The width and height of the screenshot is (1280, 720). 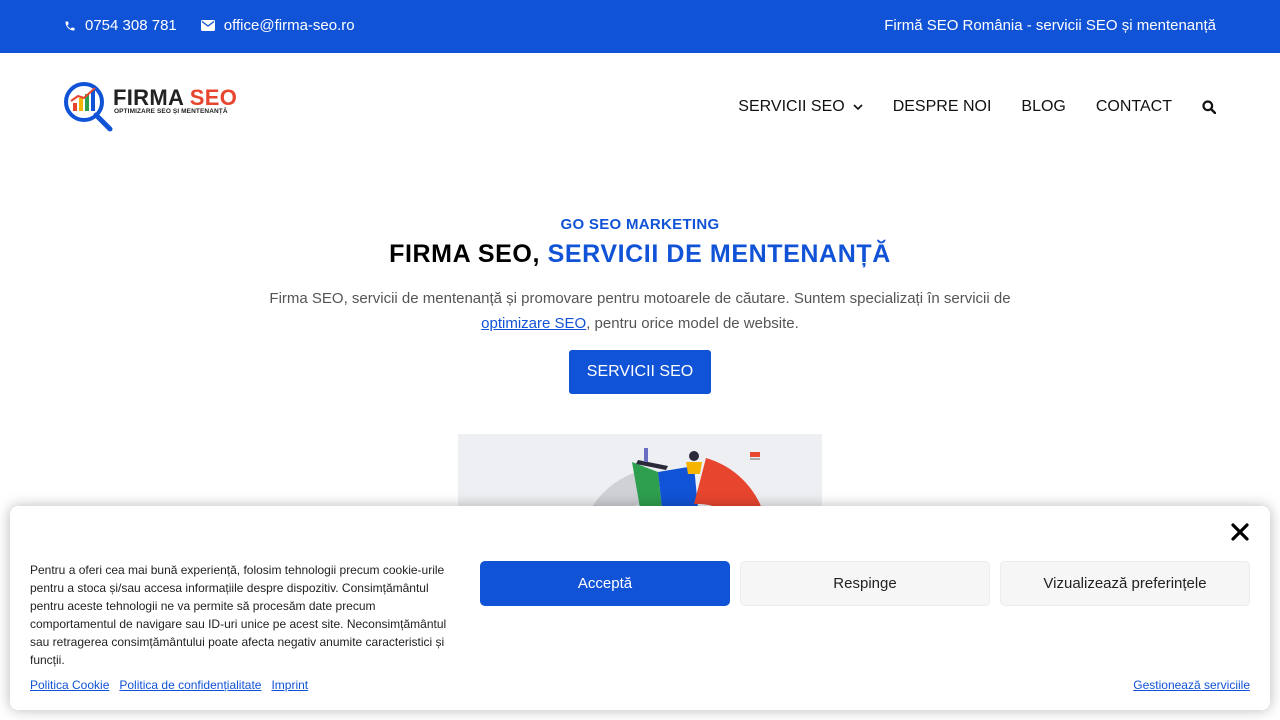 I want to click on logo-magnifier-icon, so click(x=88, y=107).